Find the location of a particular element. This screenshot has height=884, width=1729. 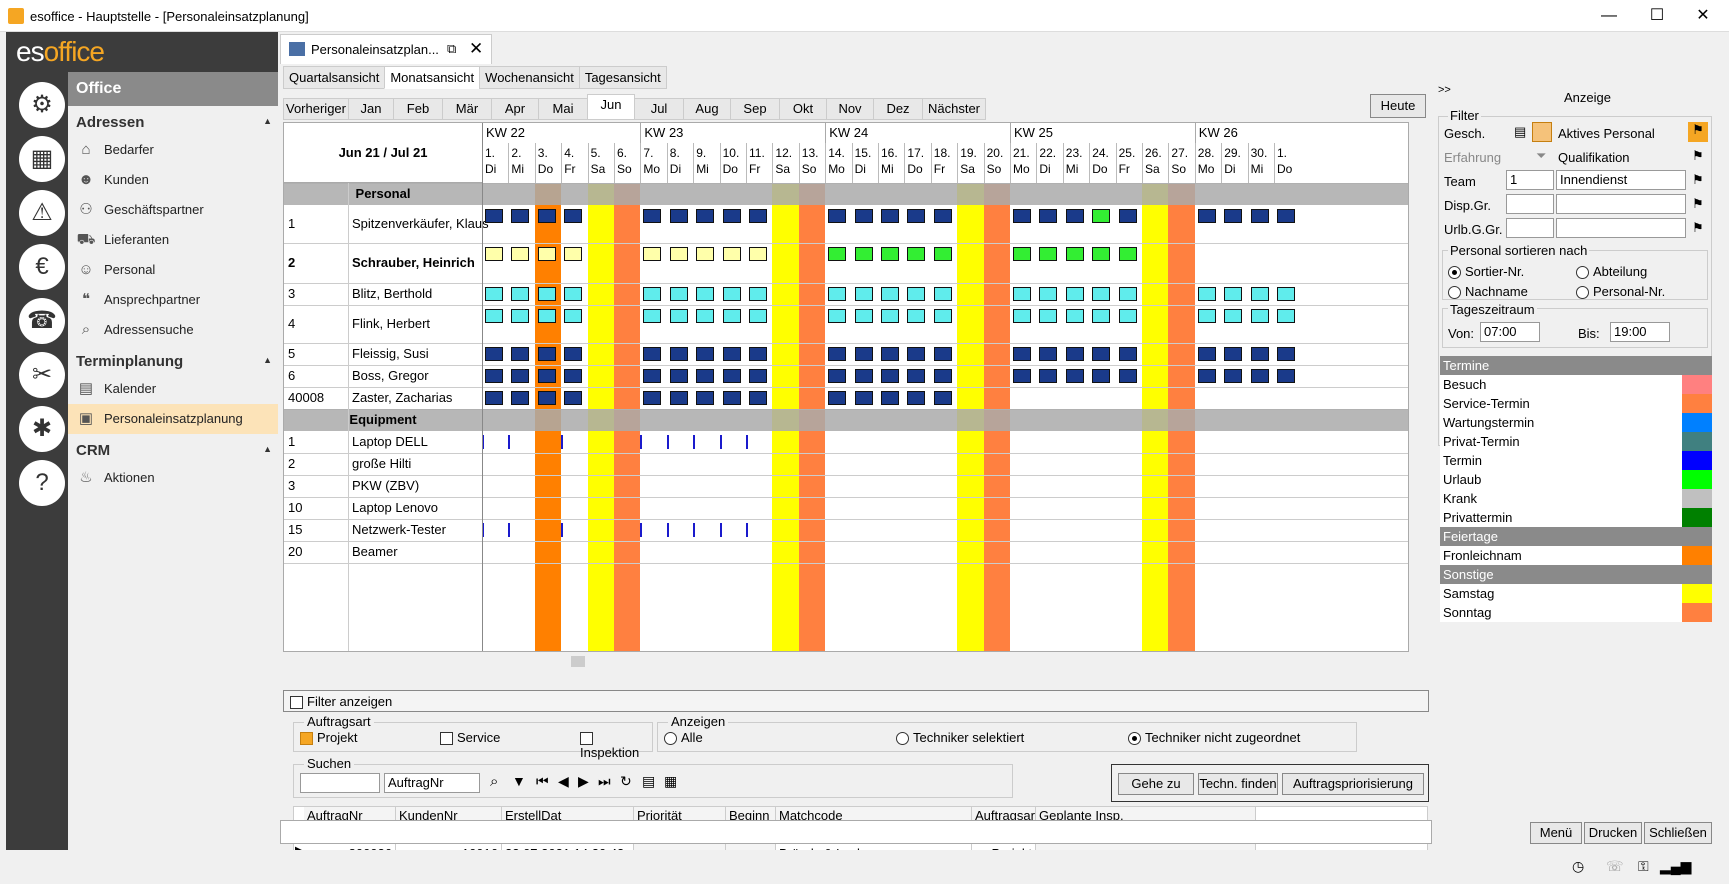

phone-icon: ☏ is located at coordinates (1615, 866).